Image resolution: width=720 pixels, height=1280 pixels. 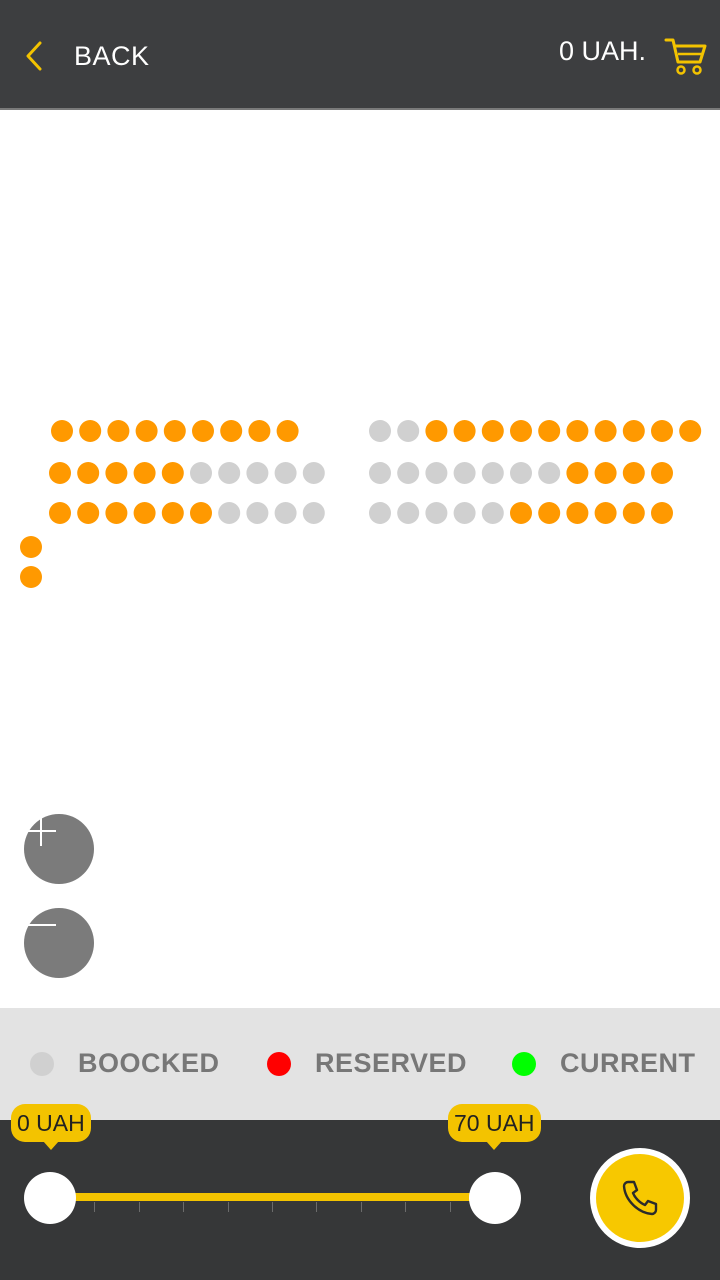 I want to click on call-button, so click(x=640, y=1198).